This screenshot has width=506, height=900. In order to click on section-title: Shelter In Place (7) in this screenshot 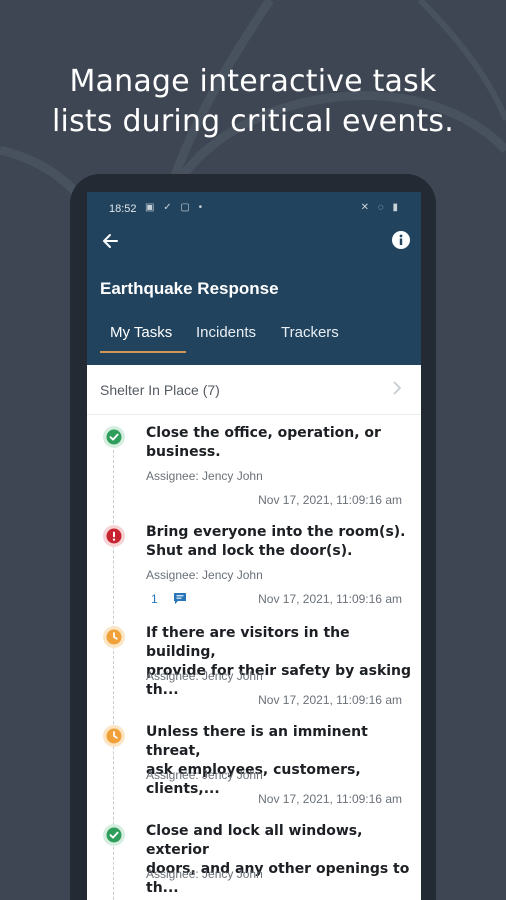, I will do `click(160, 390)`.